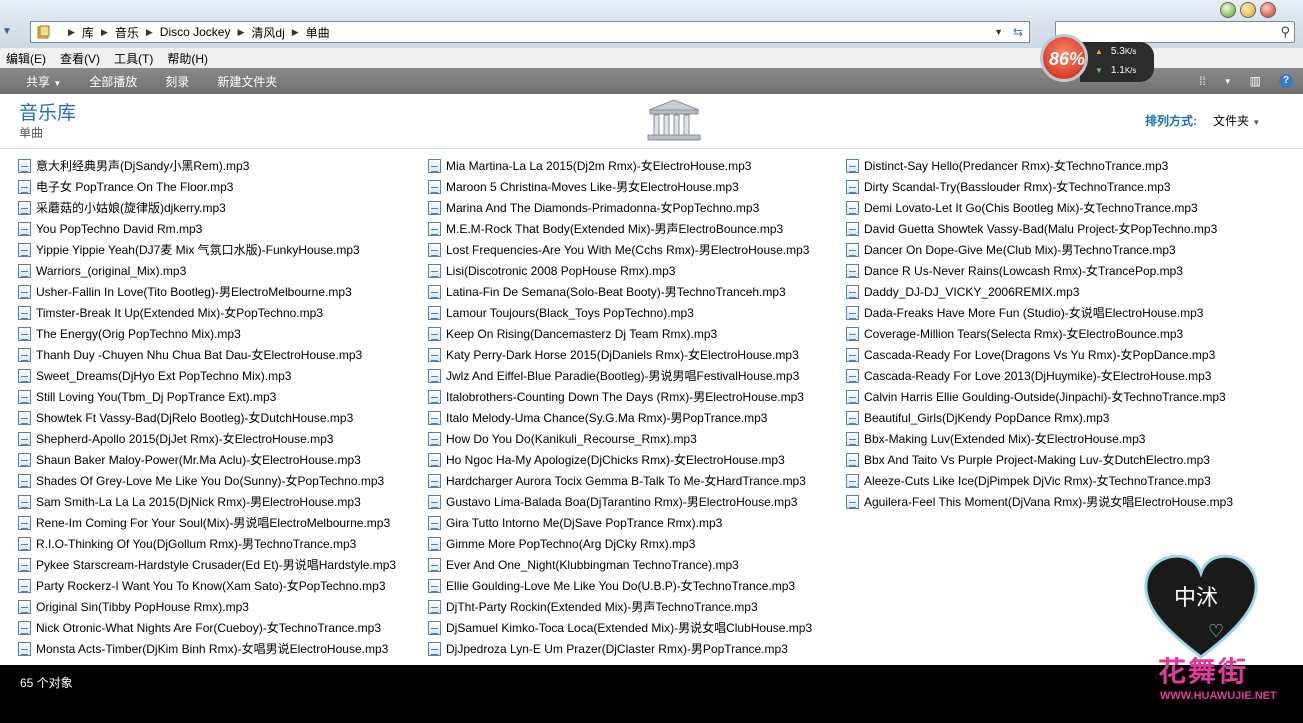 This screenshot has width=1303, height=723. Describe the element at coordinates (133, 58) in the screenshot. I see `menu-tools: 工具(T)` at that location.